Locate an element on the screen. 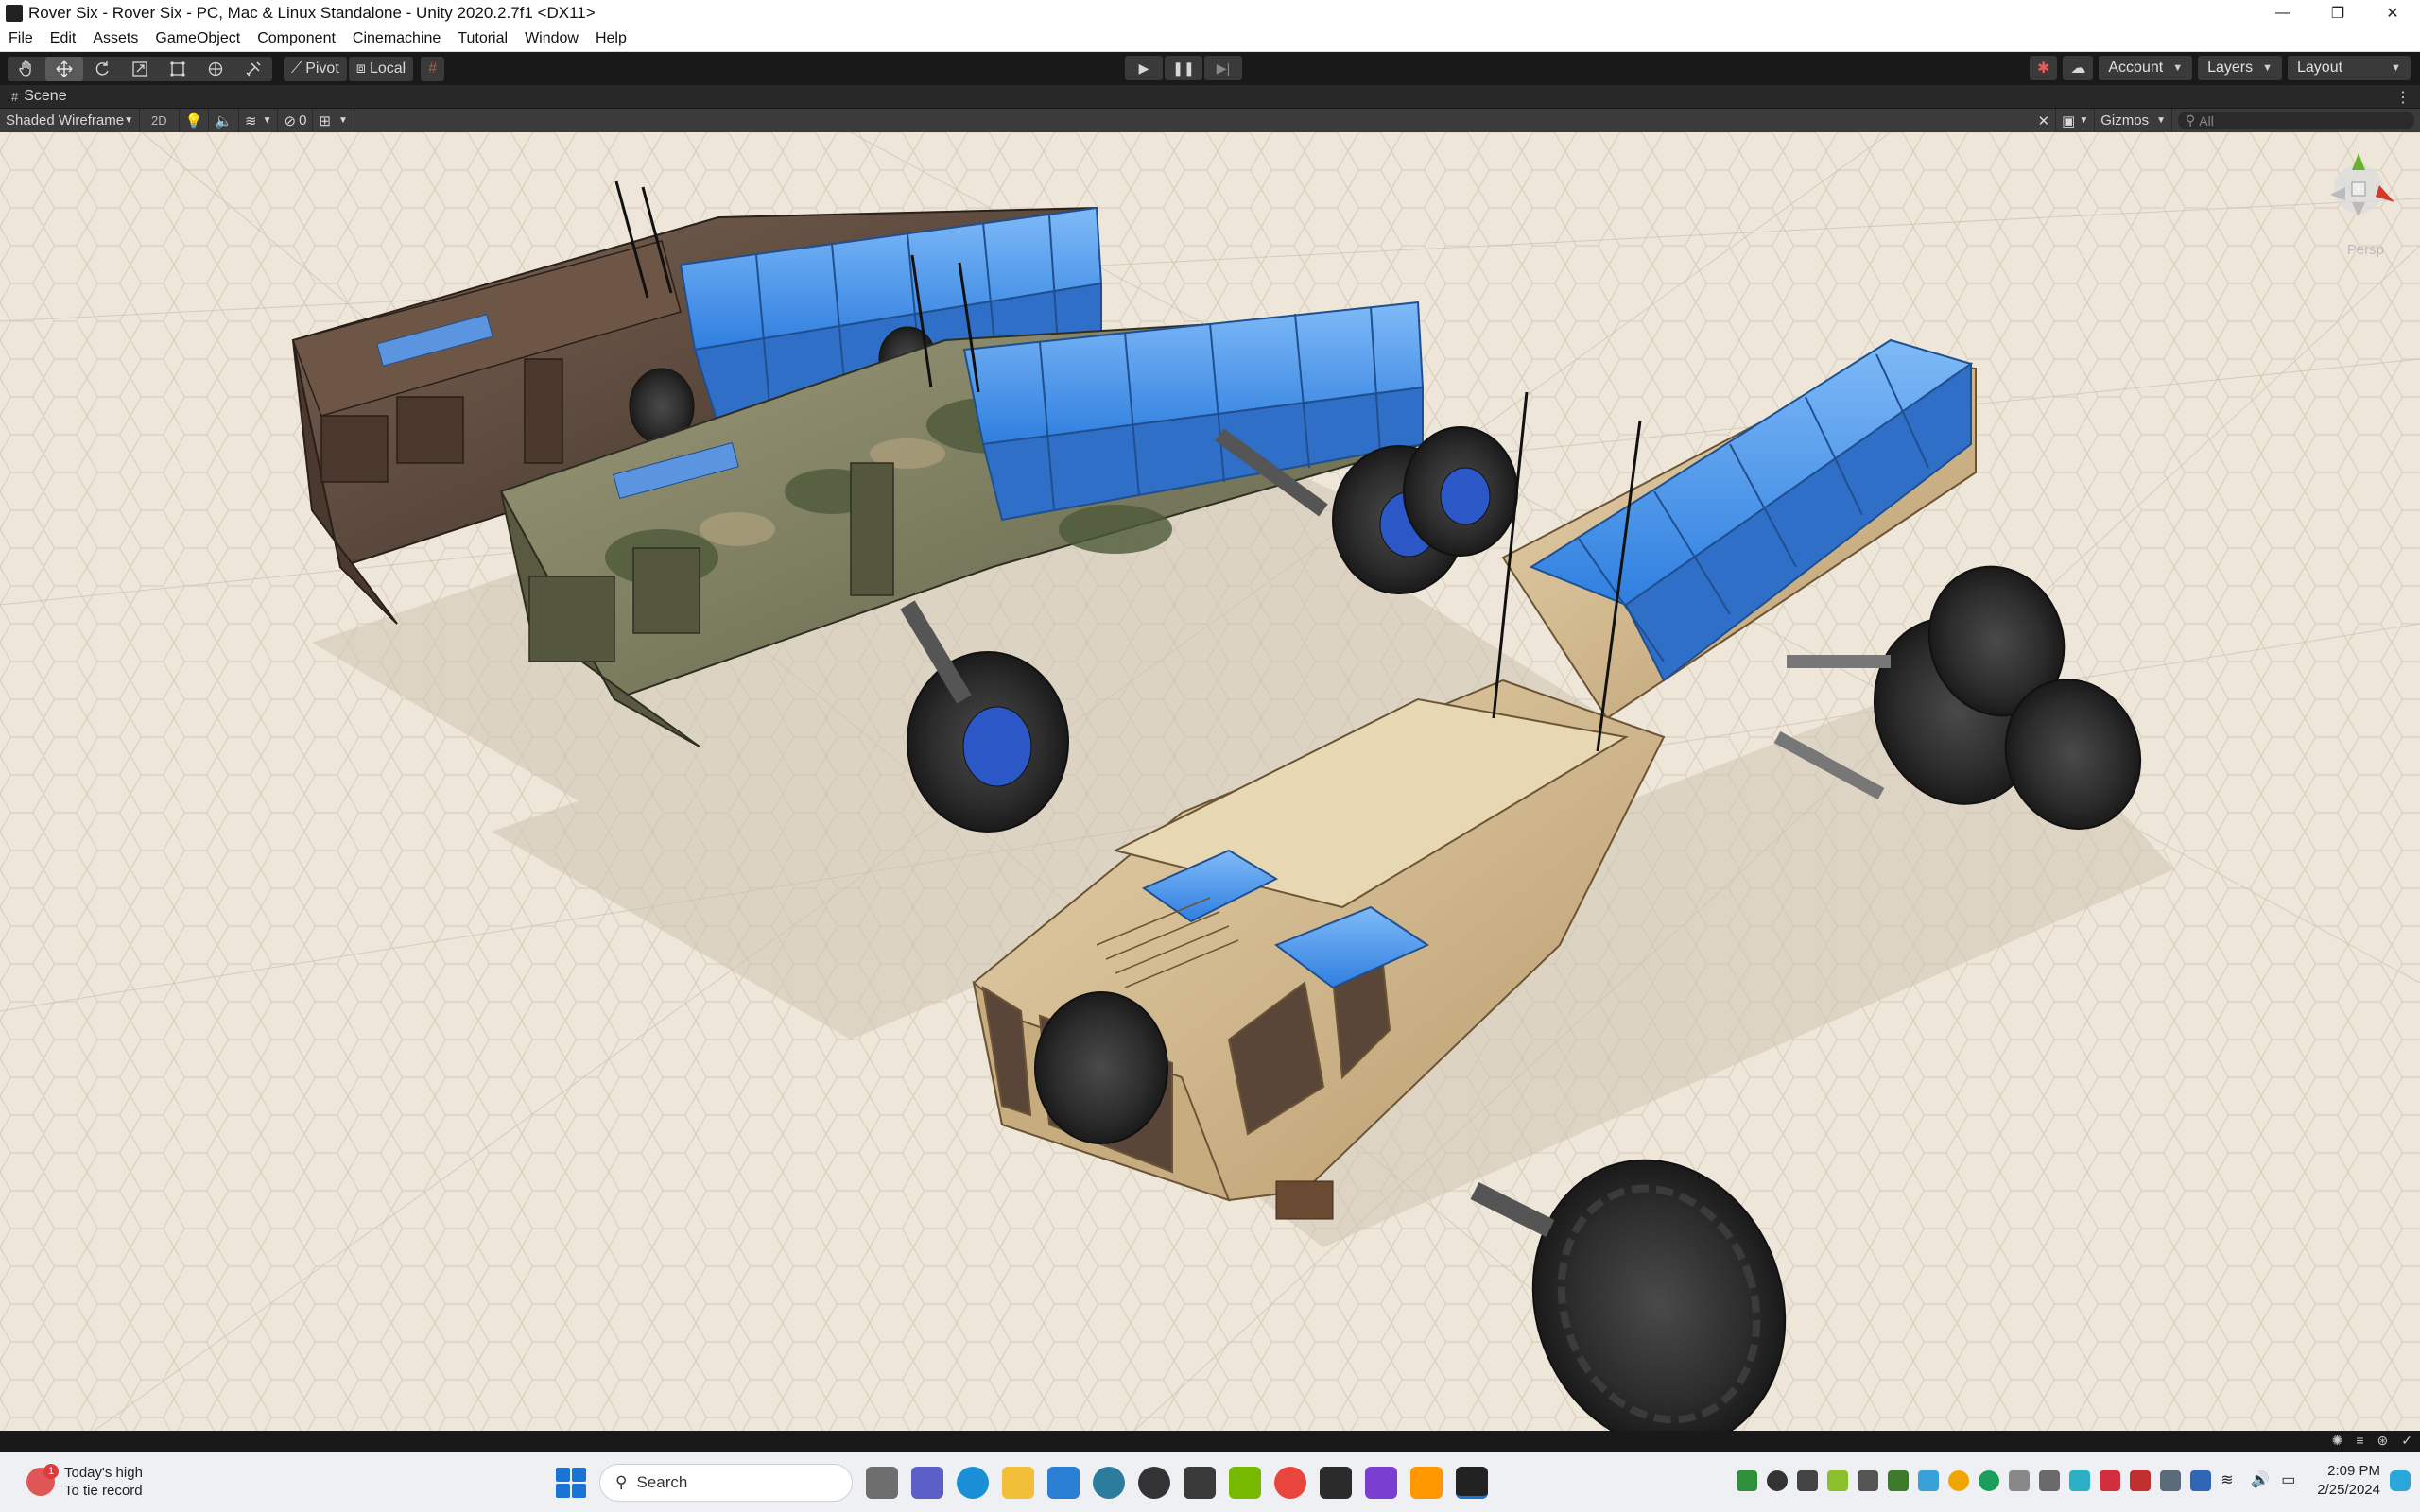  collab-button: ✱ is located at coordinates (2043, 68).